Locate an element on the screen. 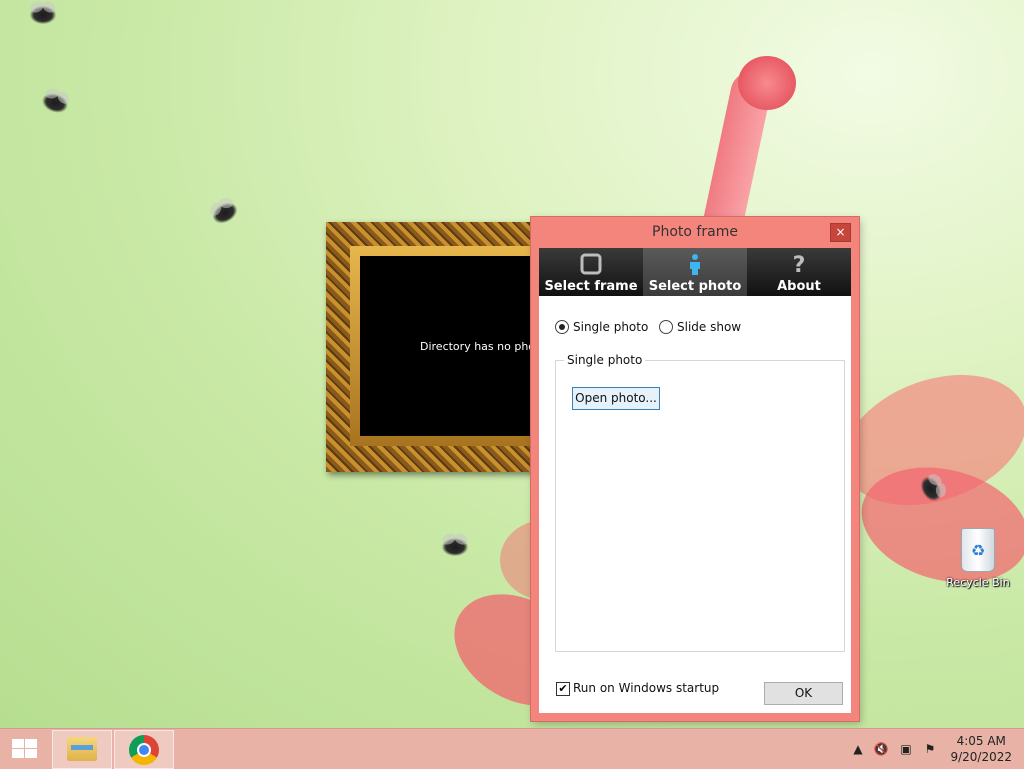 The height and width of the screenshot is (769, 1024). photo-frame-widget: Directory has no photo is located at coordinates (441, 347).